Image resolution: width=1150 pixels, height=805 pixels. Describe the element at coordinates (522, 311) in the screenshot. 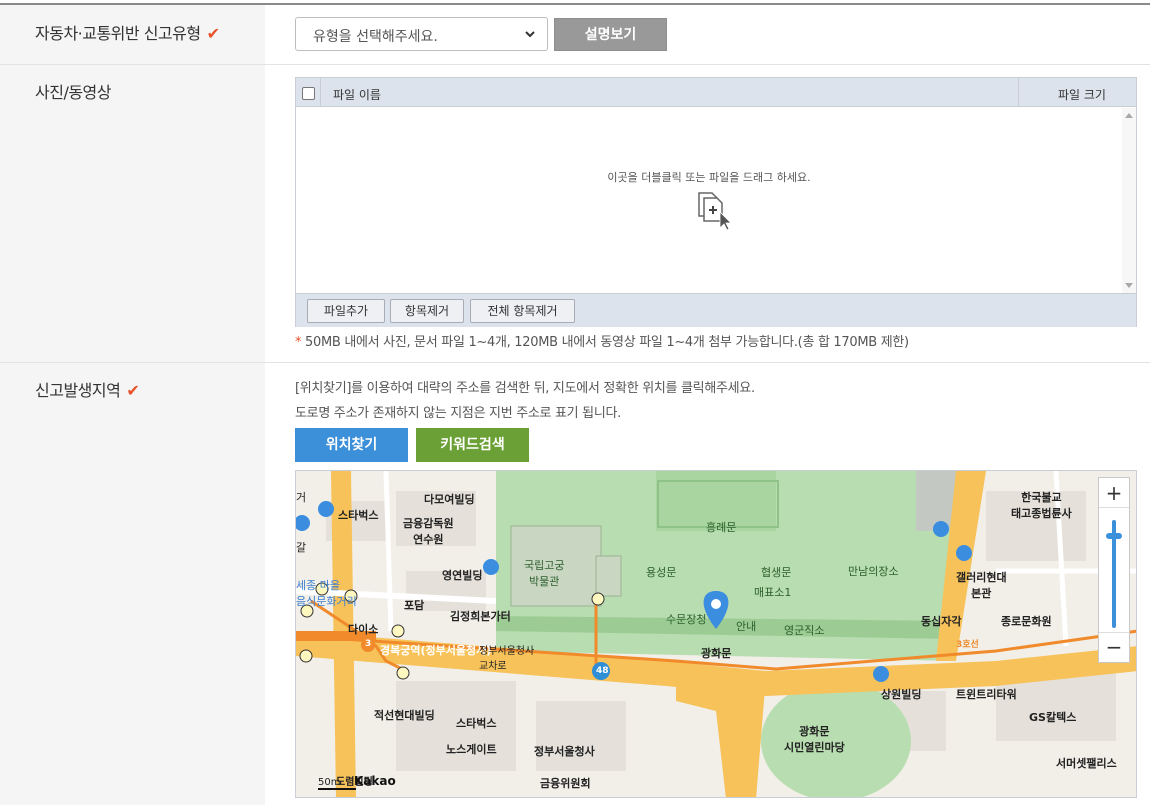

I see `remove-all-button: 전체 항목제거` at that location.